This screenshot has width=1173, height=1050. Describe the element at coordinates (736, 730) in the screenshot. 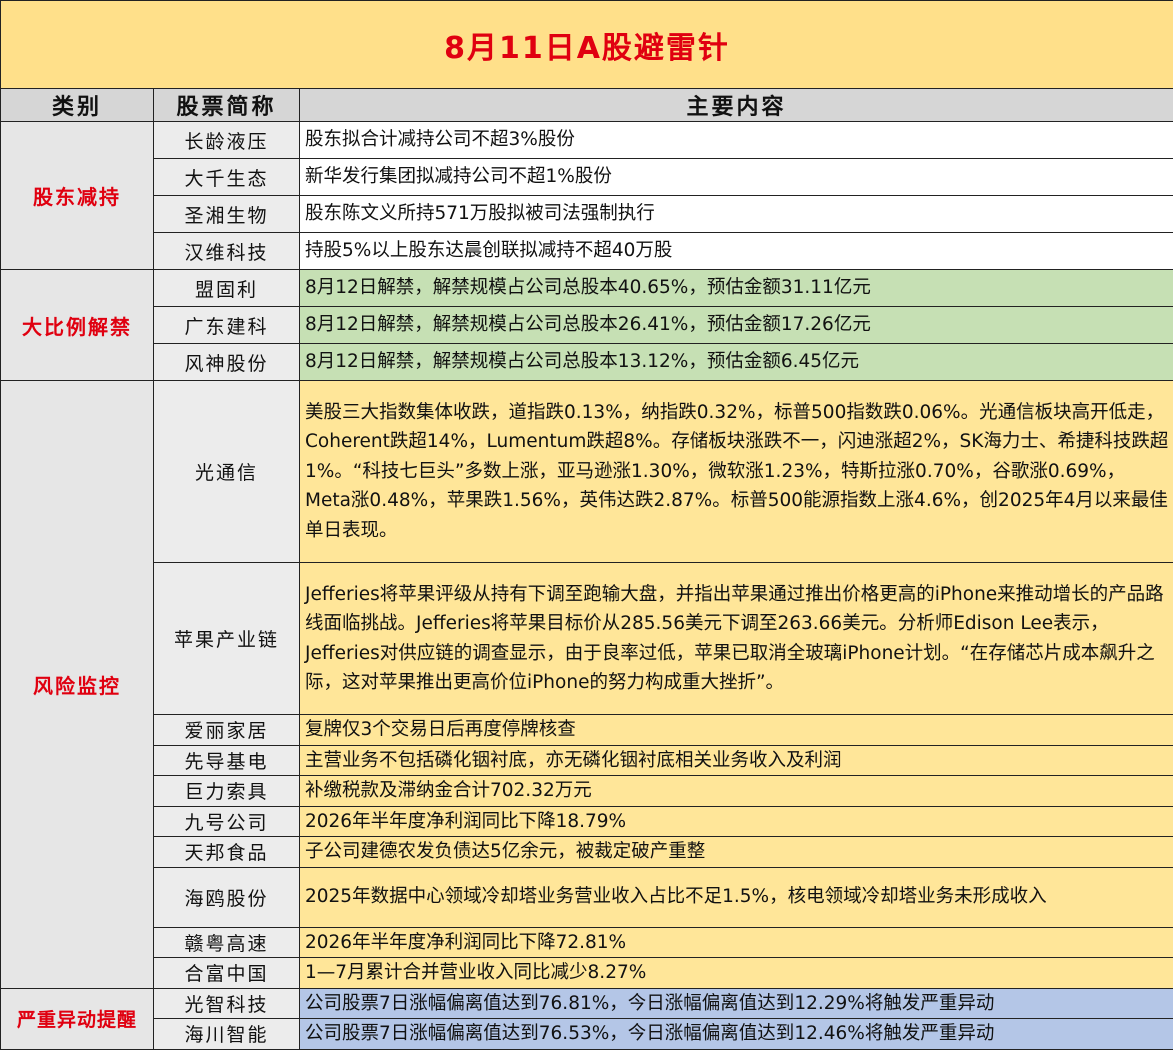

I see `content-cell: 复牌仅3个交易日后再度停牌核查` at that location.